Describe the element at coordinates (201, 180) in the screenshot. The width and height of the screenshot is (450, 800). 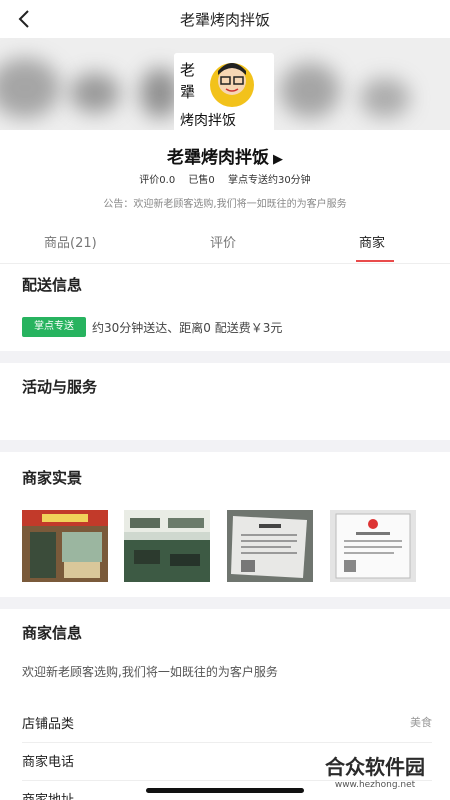
I see `sold-text: 已售0` at that location.